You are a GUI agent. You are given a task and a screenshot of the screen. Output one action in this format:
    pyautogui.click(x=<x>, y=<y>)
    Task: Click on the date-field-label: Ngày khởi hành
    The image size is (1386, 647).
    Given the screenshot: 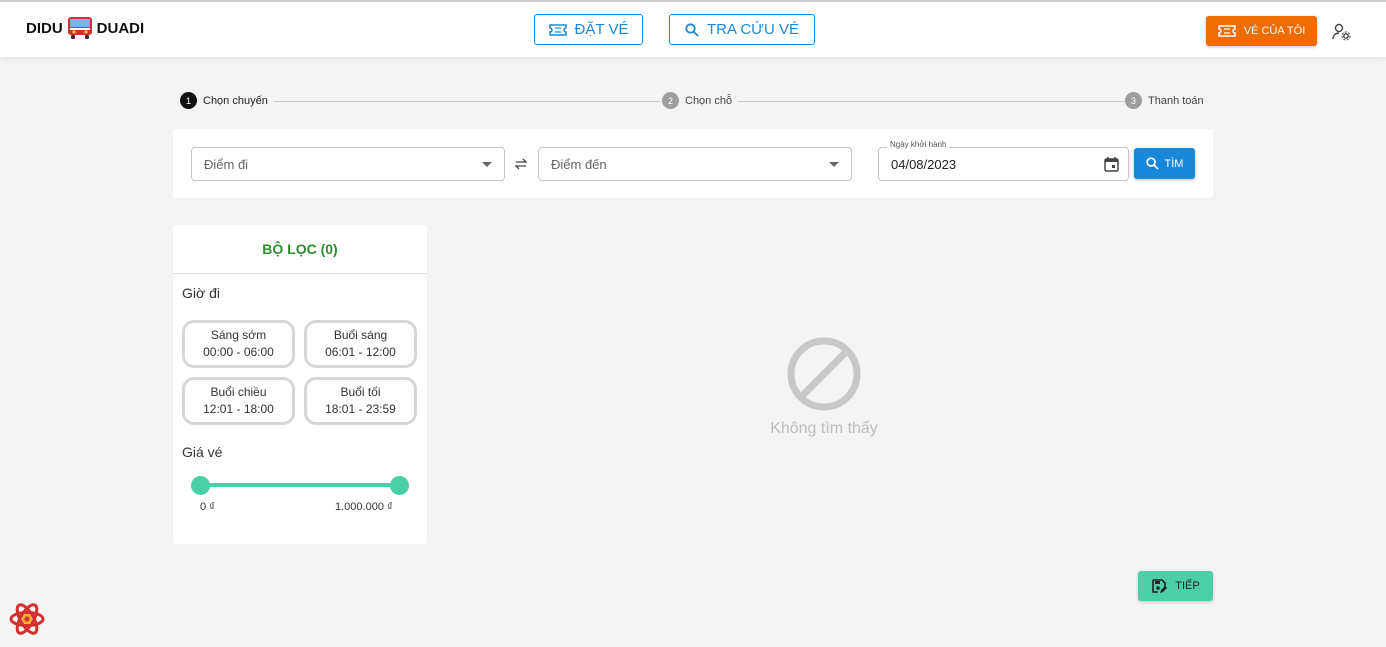 What is the action you would take?
    pyautogui.click(x=918, y=144)
    